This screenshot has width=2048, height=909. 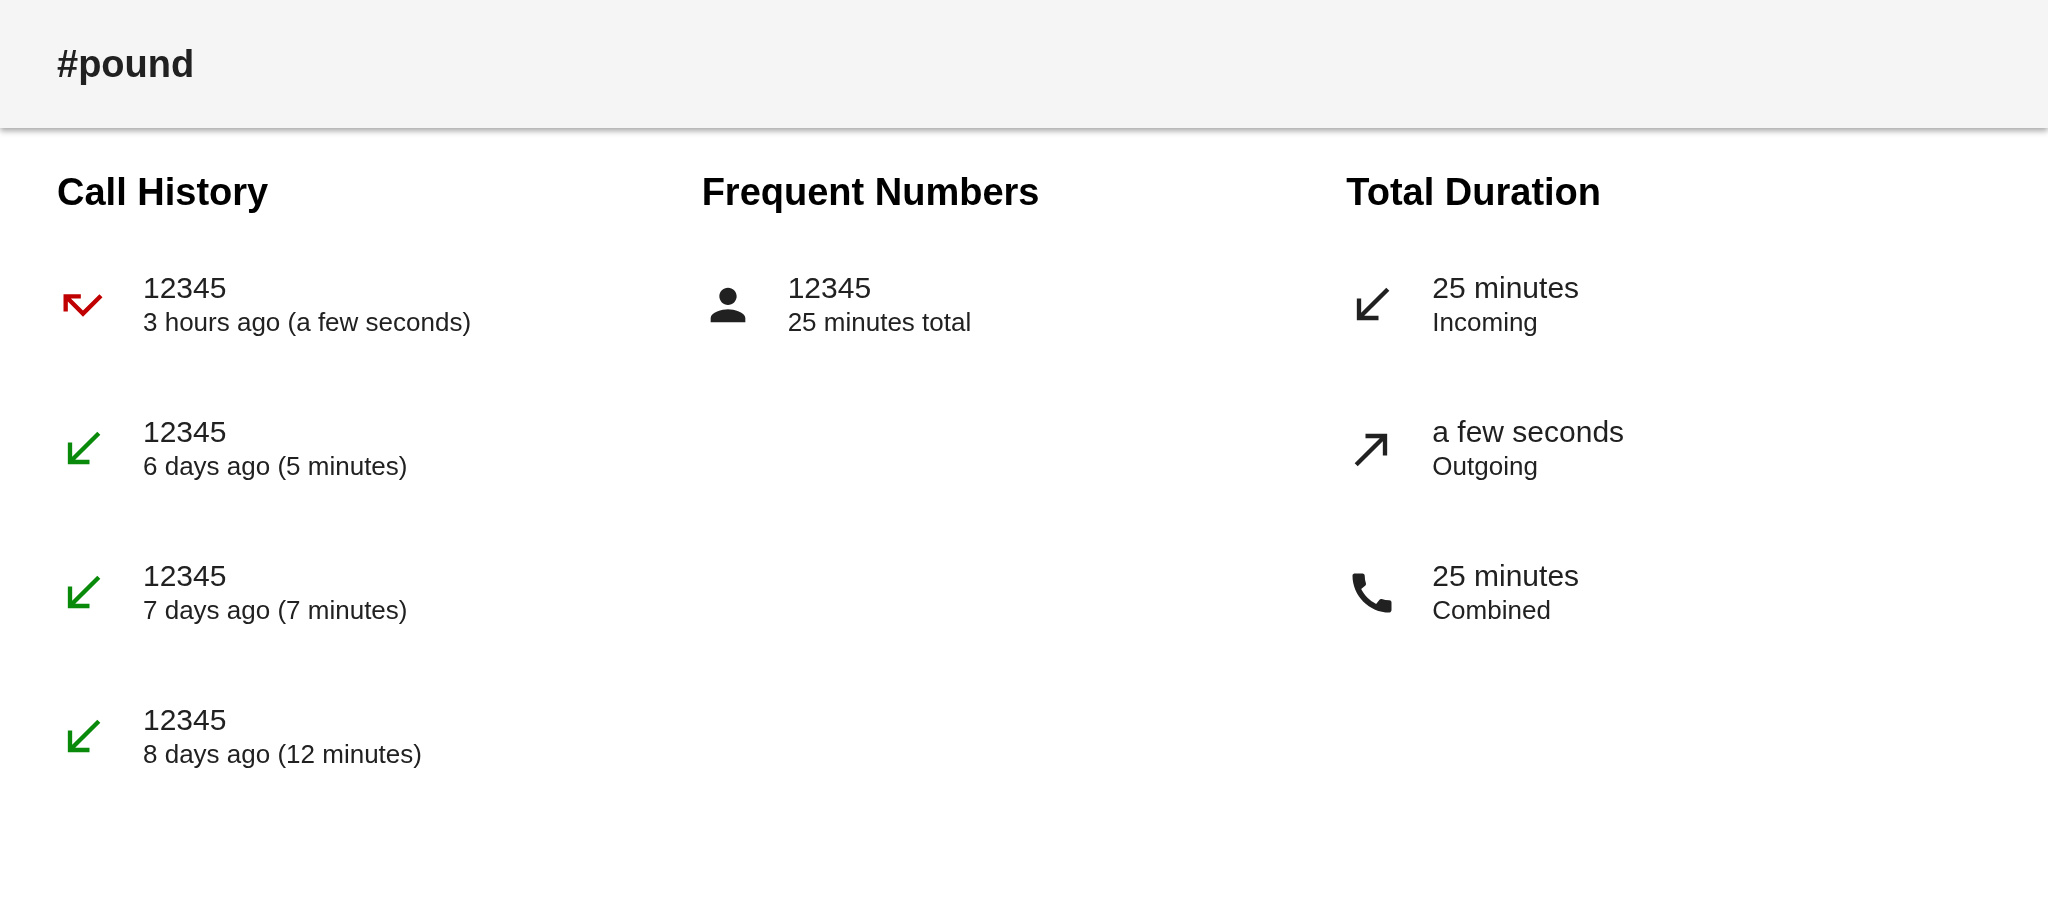 What do you see at coordinates (1485, 466) in the screenshot?
I see `item-secondary-text: Outgoing` at bounding box center [1485, 466].